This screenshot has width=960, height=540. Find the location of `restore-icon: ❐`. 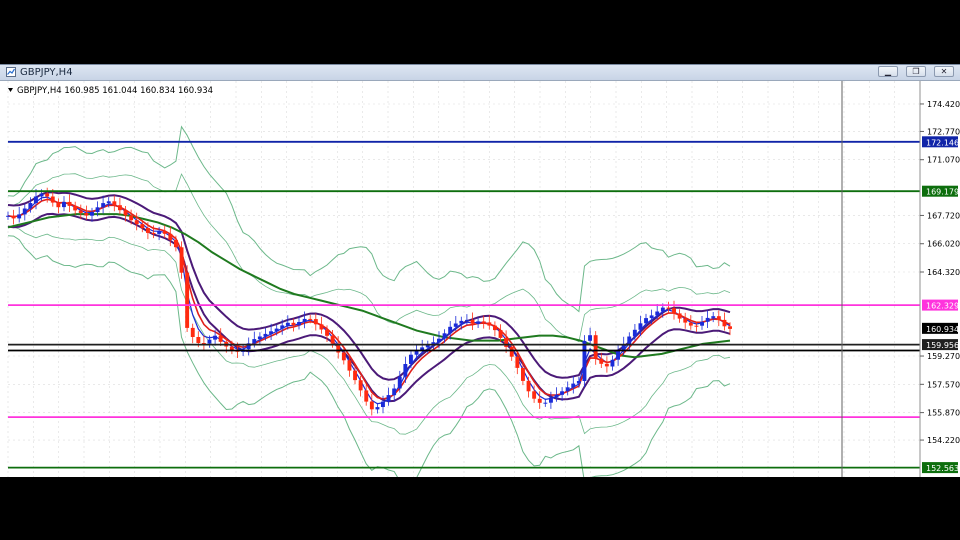

restore-icon: ❐ is located at coordinates (916, 71).